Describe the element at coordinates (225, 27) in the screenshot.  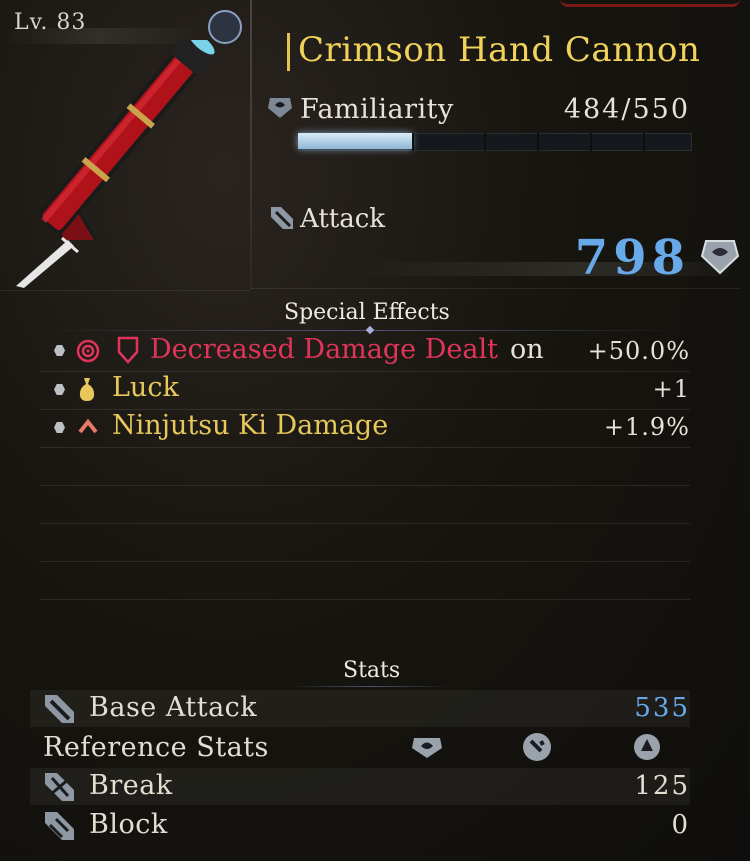
I see `clan-crest-icon` at that location.